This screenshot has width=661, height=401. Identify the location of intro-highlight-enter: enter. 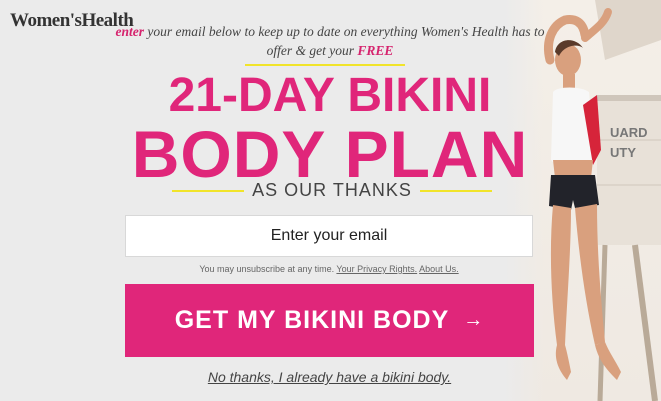
(129, 31).